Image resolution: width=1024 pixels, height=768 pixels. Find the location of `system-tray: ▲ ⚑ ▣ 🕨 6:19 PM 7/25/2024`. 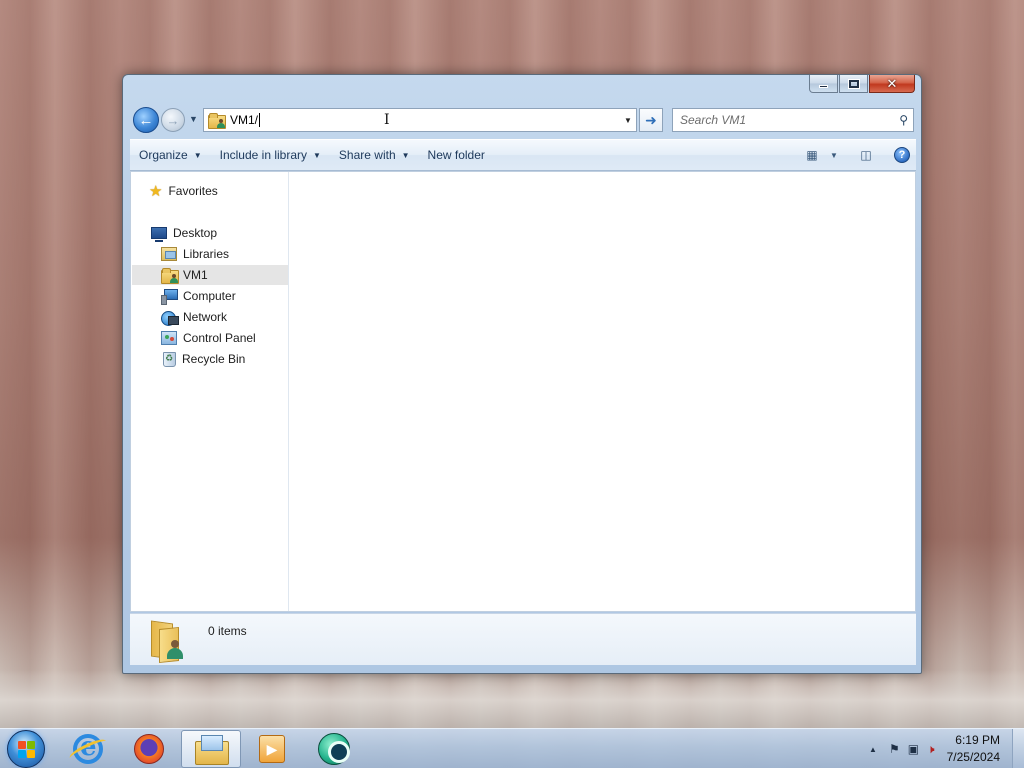

system-tray: ▲ ⚑ ▣ 🕨 6:19 PM 7/25/2024 is located at coordinates (944, 748).